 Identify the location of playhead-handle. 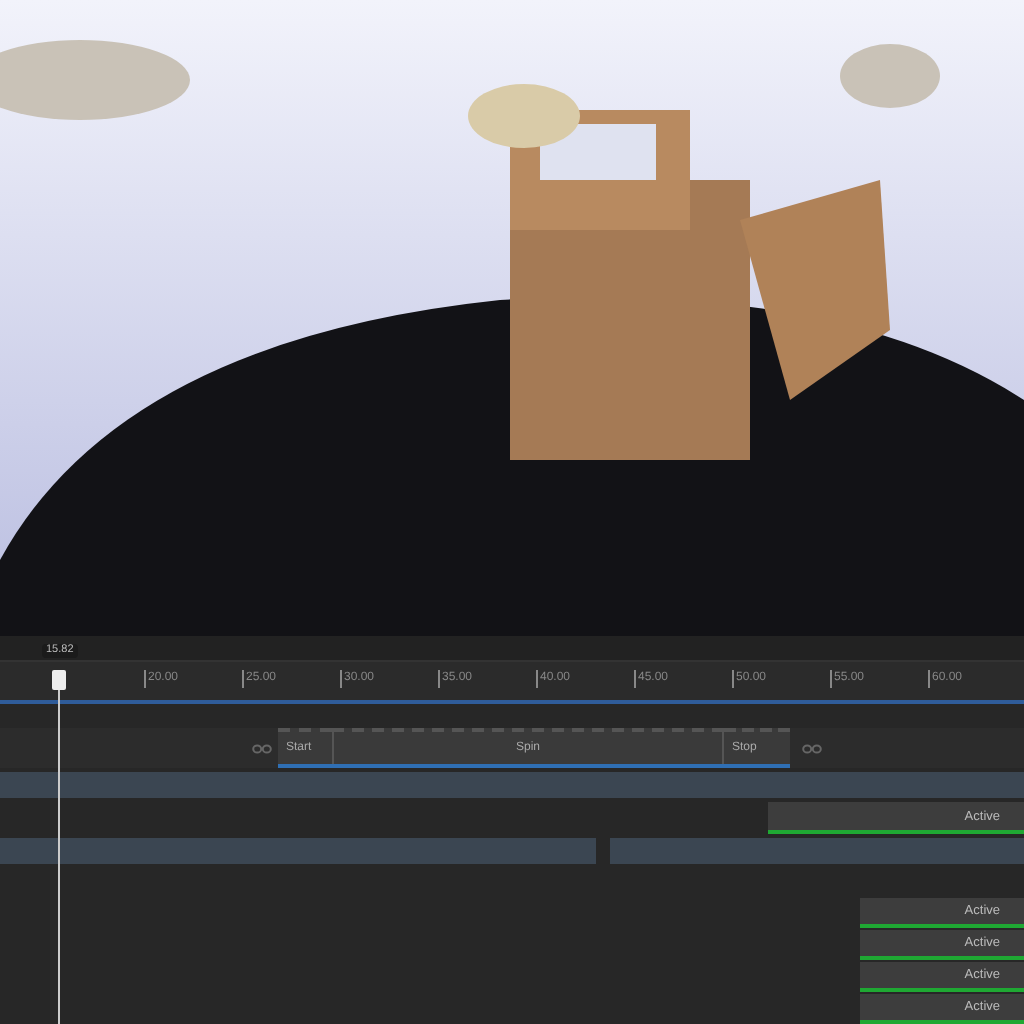
(59, 680).